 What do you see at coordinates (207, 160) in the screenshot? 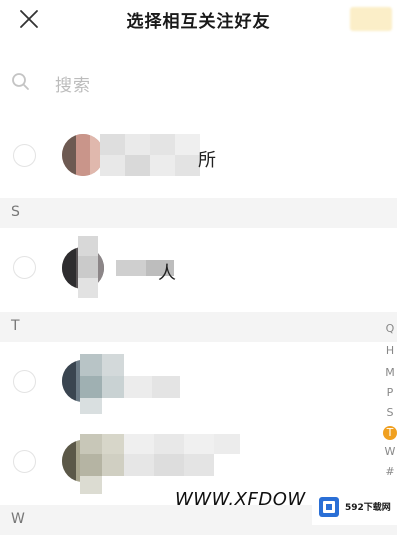
I see `contact-name: 所` at bounding box center [207, 160].